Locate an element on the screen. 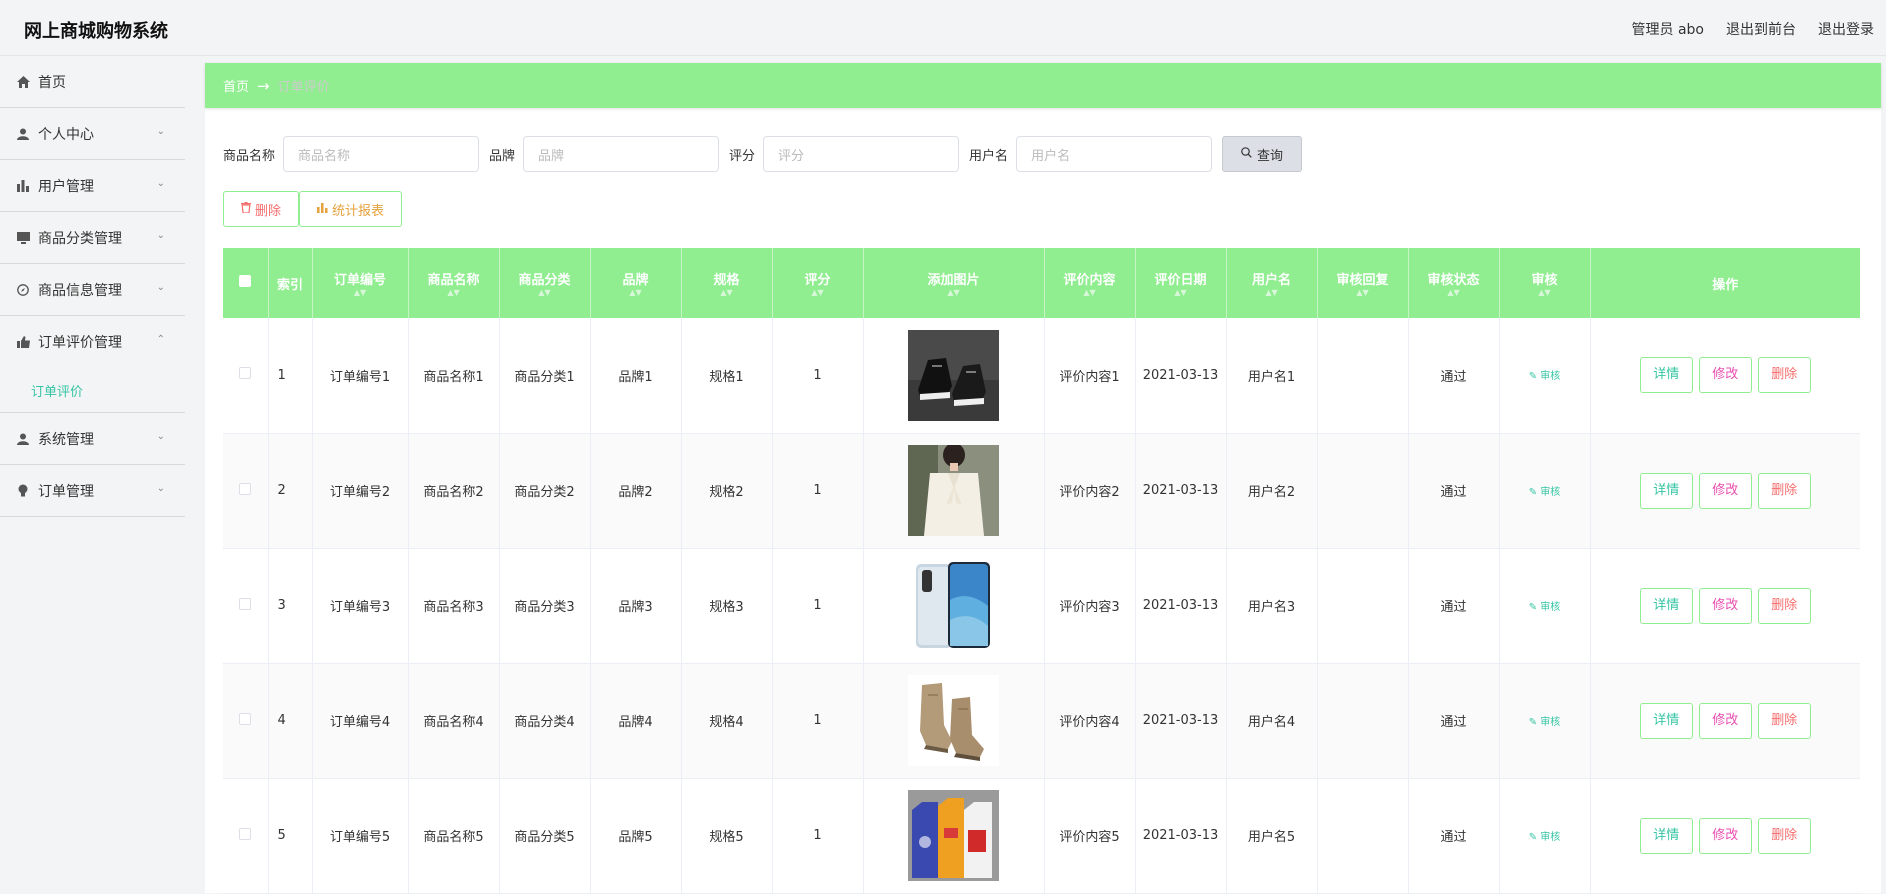 The width and height of the screenshot is (1886, 894). col-order-no: 订单编号 ▲▼ is located at coordinates (360, 283).